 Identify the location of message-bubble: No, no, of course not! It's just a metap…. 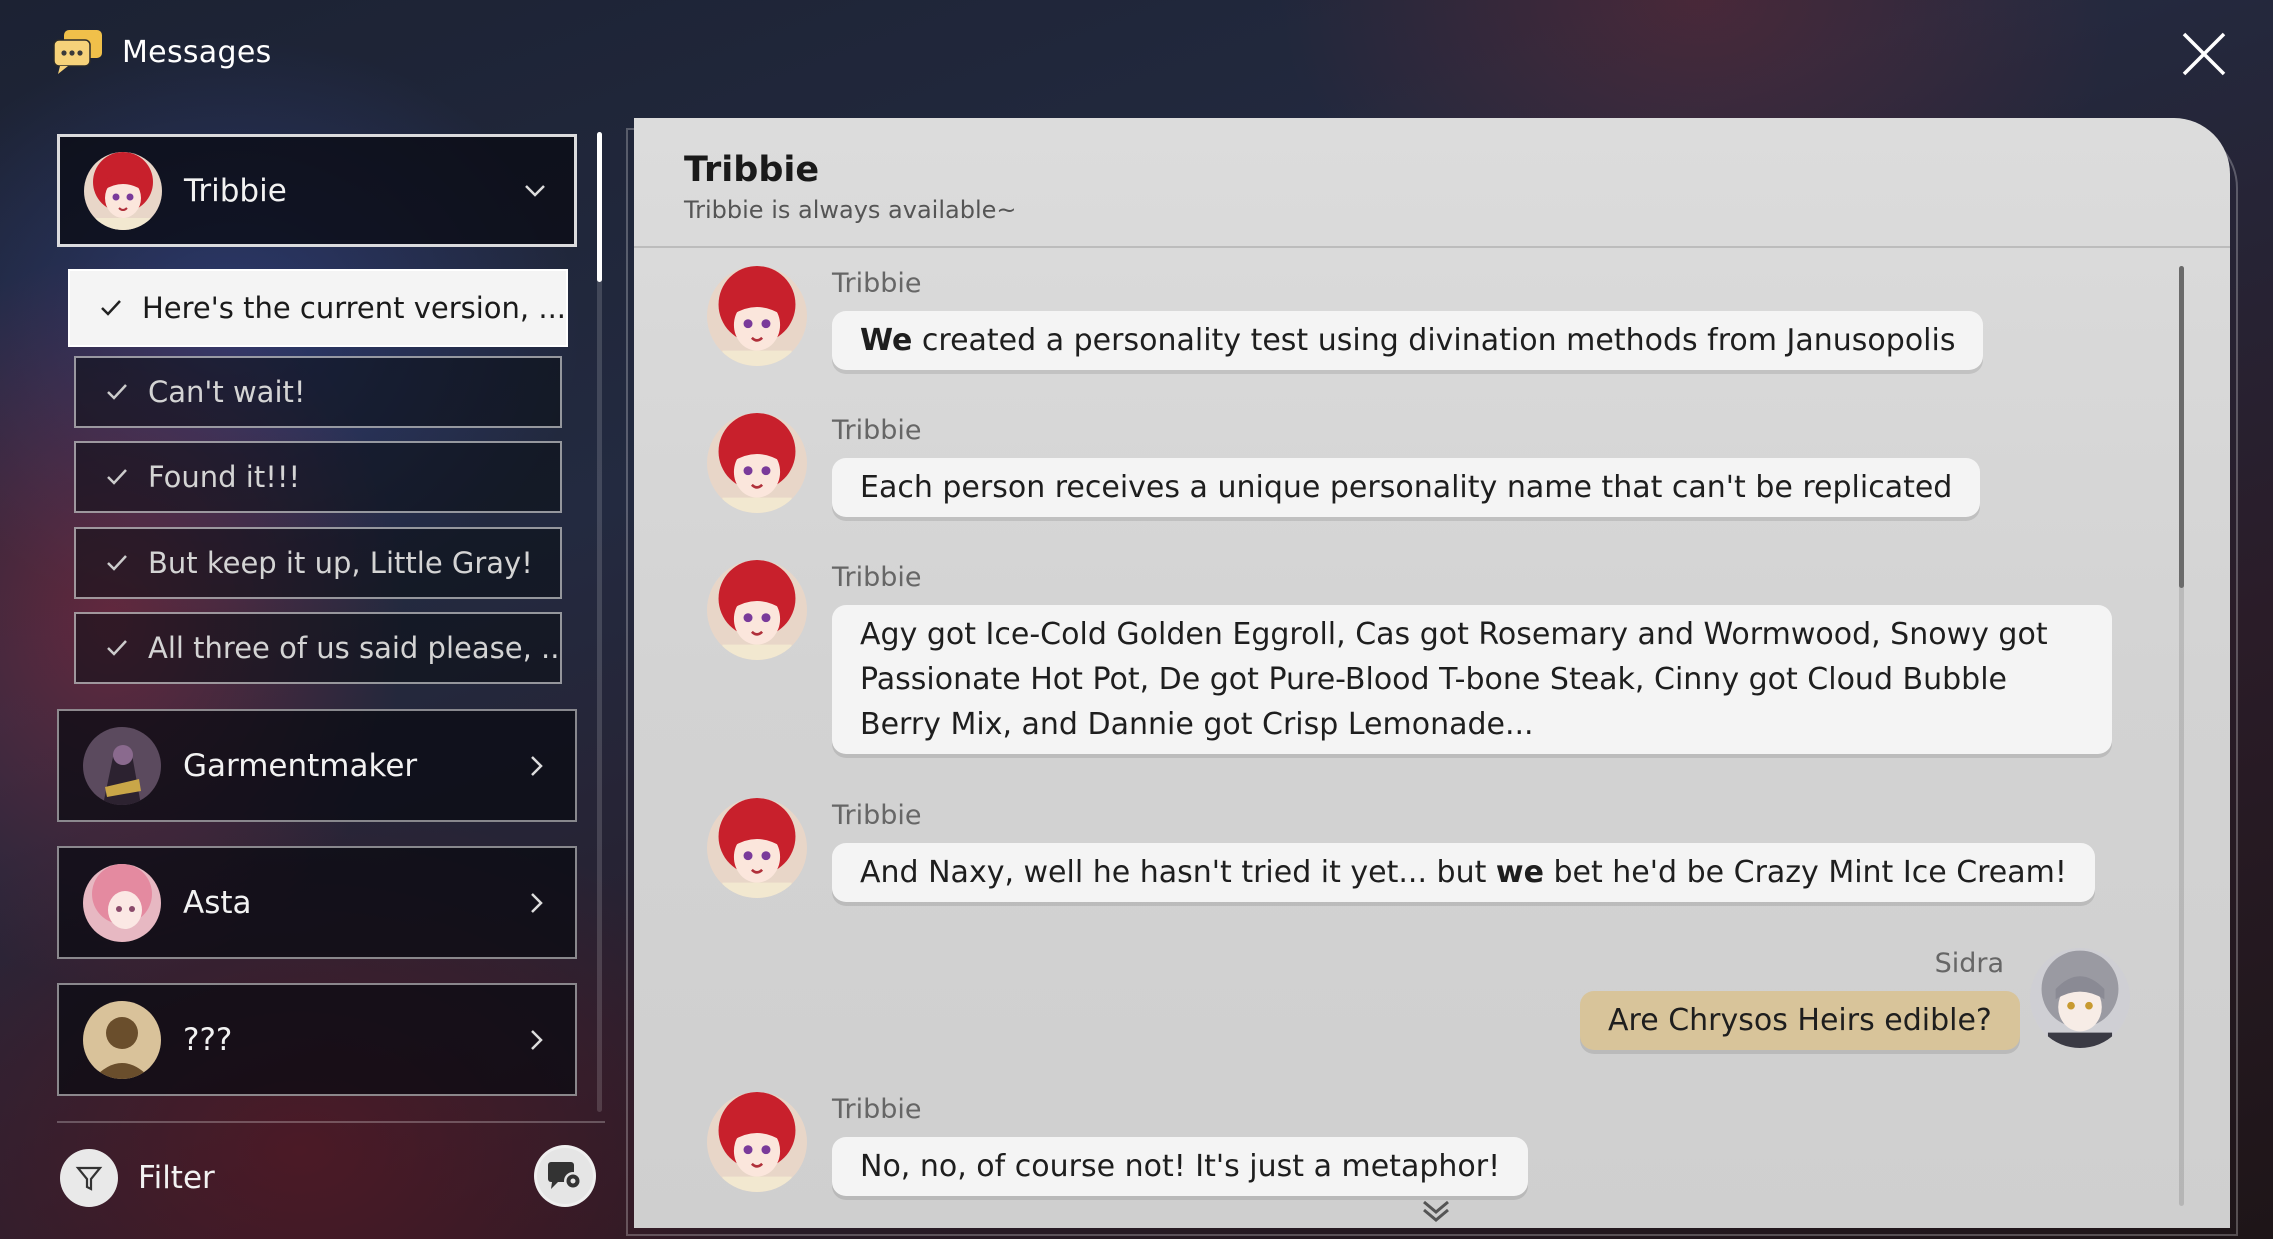
(1180, 1166).